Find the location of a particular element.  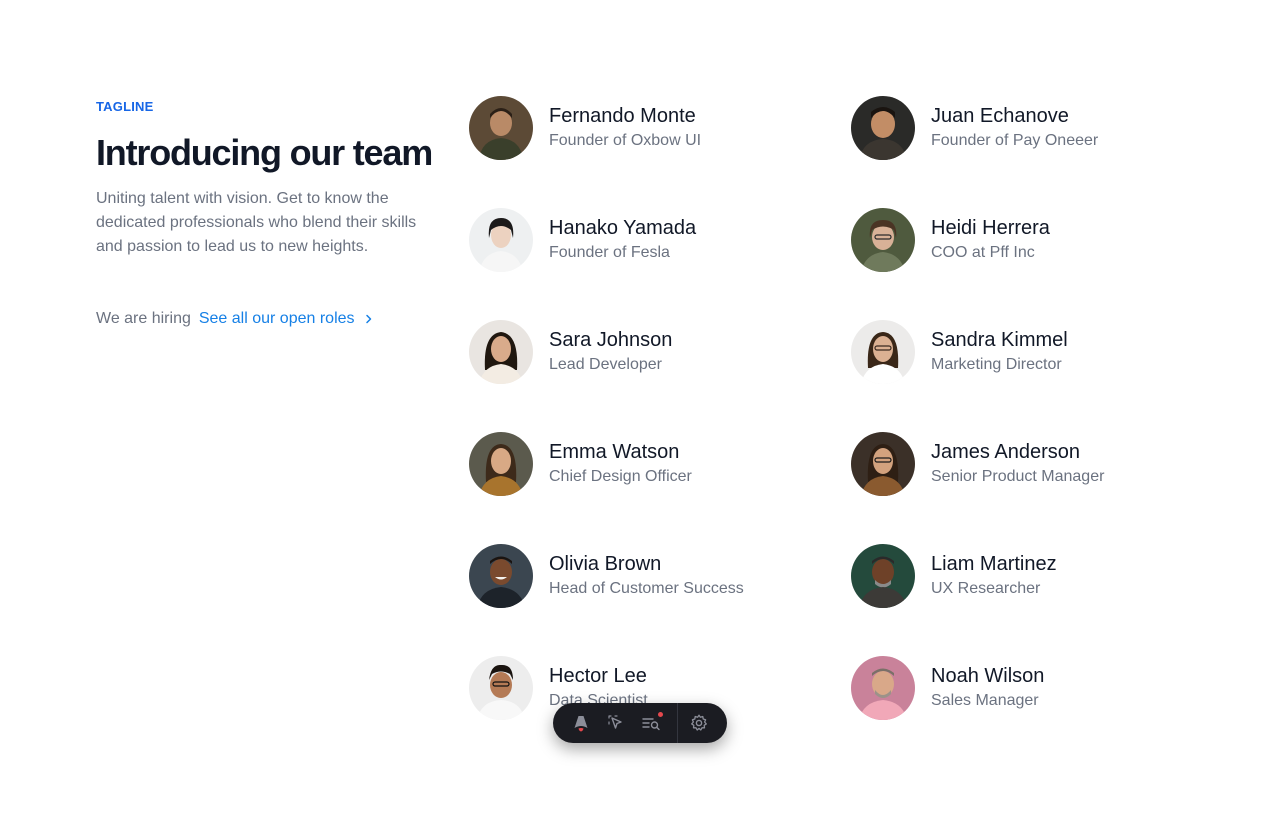

member-name: Juan Echanove is located at coordinates (1000, 116).